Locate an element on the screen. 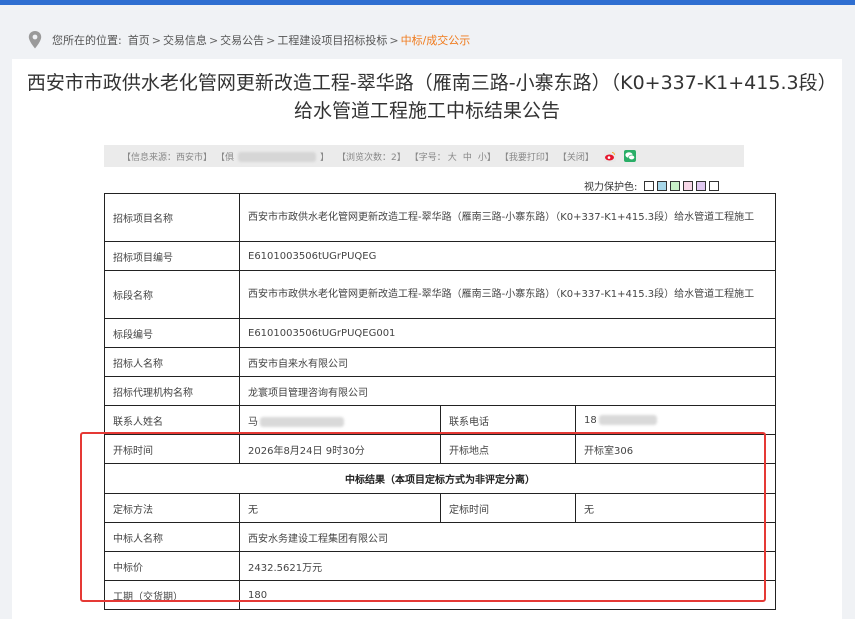  open-place-label: 开标地点 is located at coordinates (508, 449).